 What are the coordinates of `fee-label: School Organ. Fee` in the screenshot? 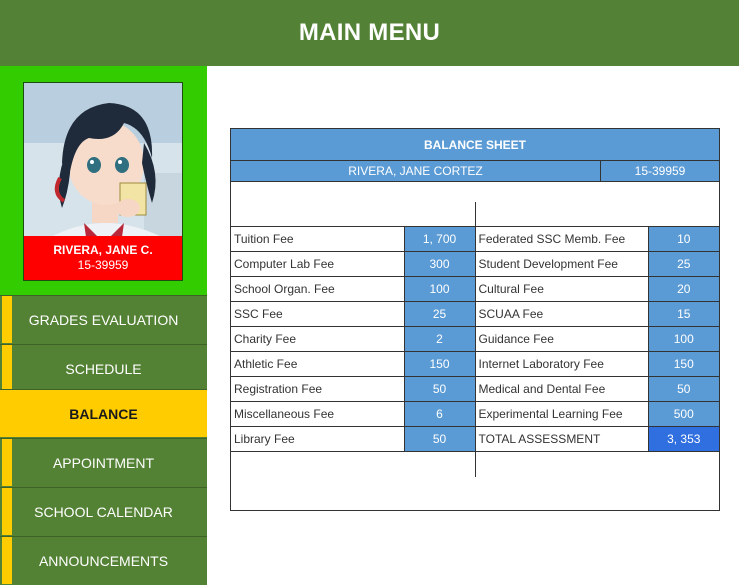 It's located at (318, 289).